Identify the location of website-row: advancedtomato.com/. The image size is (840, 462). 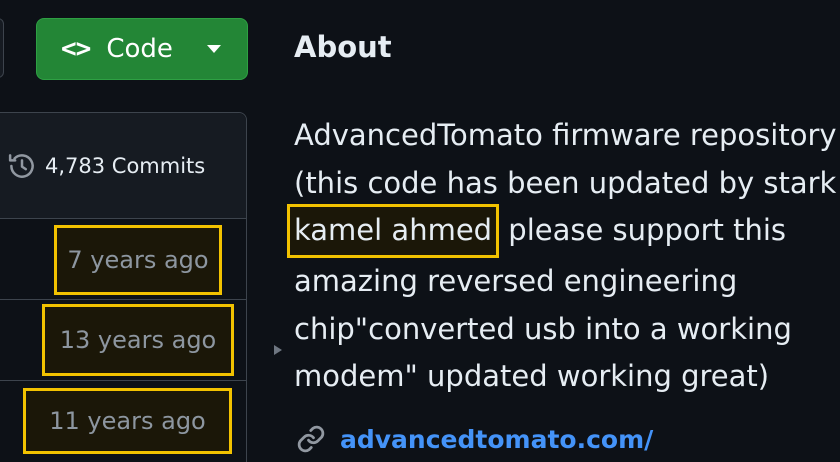
(474, 439).